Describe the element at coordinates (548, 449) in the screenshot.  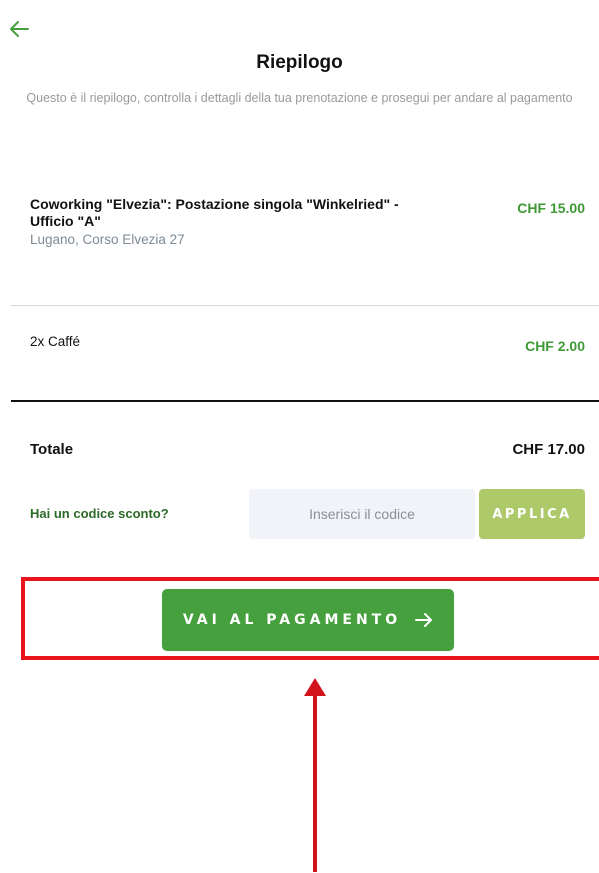
I see `total-value: CHF 17.00` at that location.